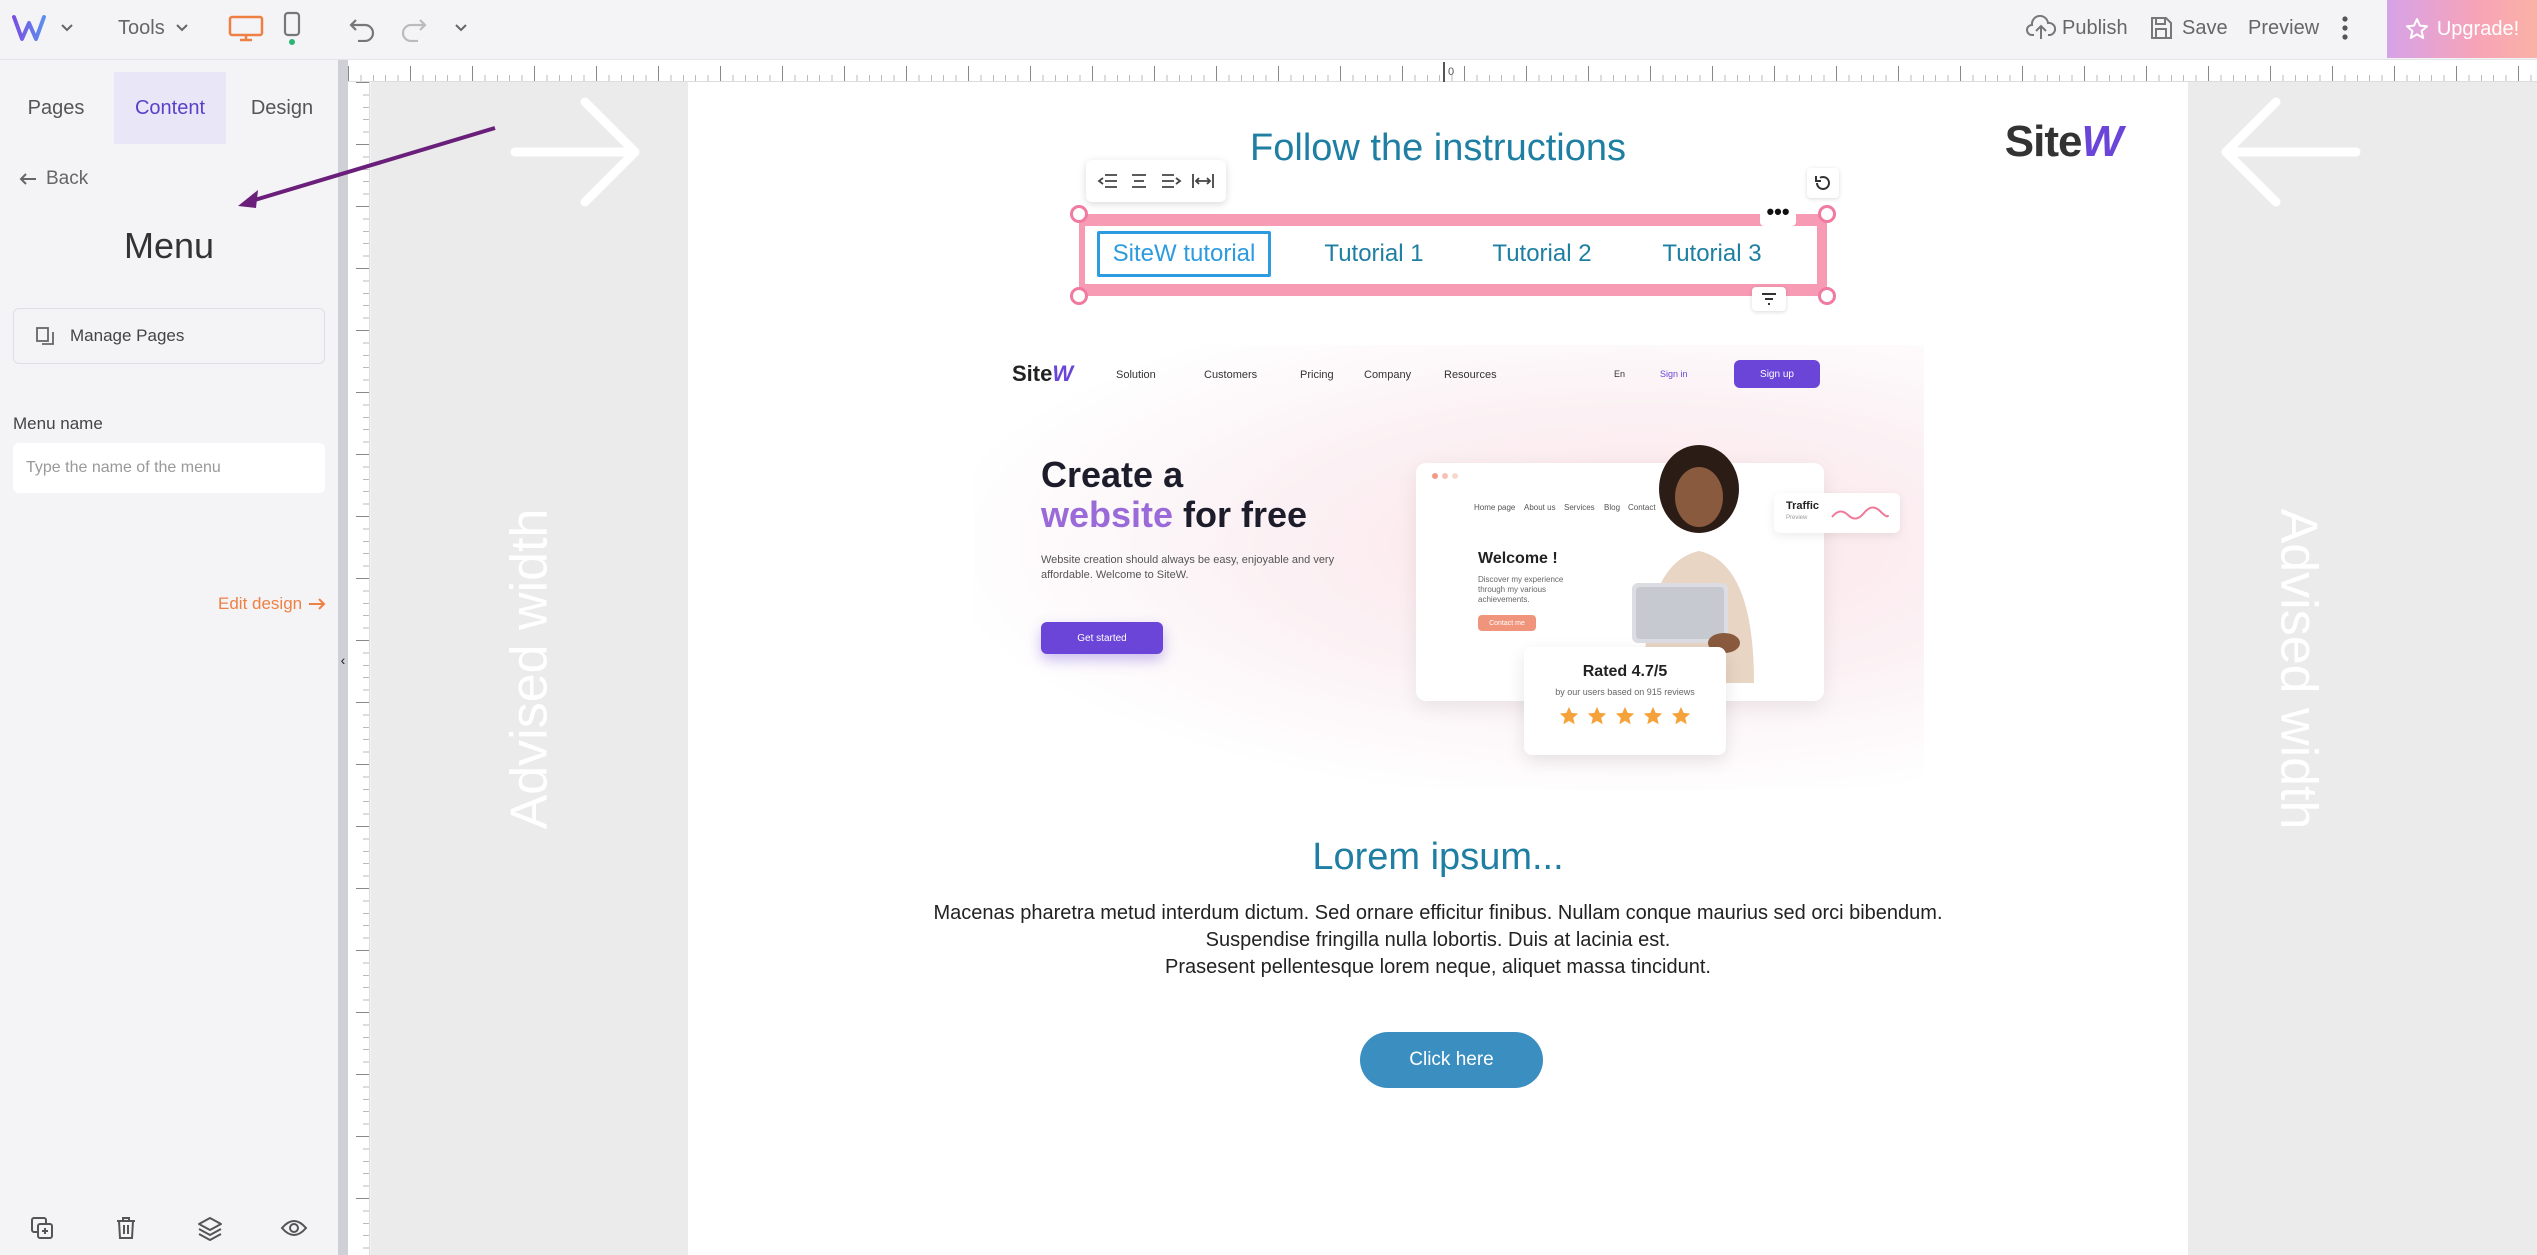  I want to click on resize-handle-br, so click(1827, 296).